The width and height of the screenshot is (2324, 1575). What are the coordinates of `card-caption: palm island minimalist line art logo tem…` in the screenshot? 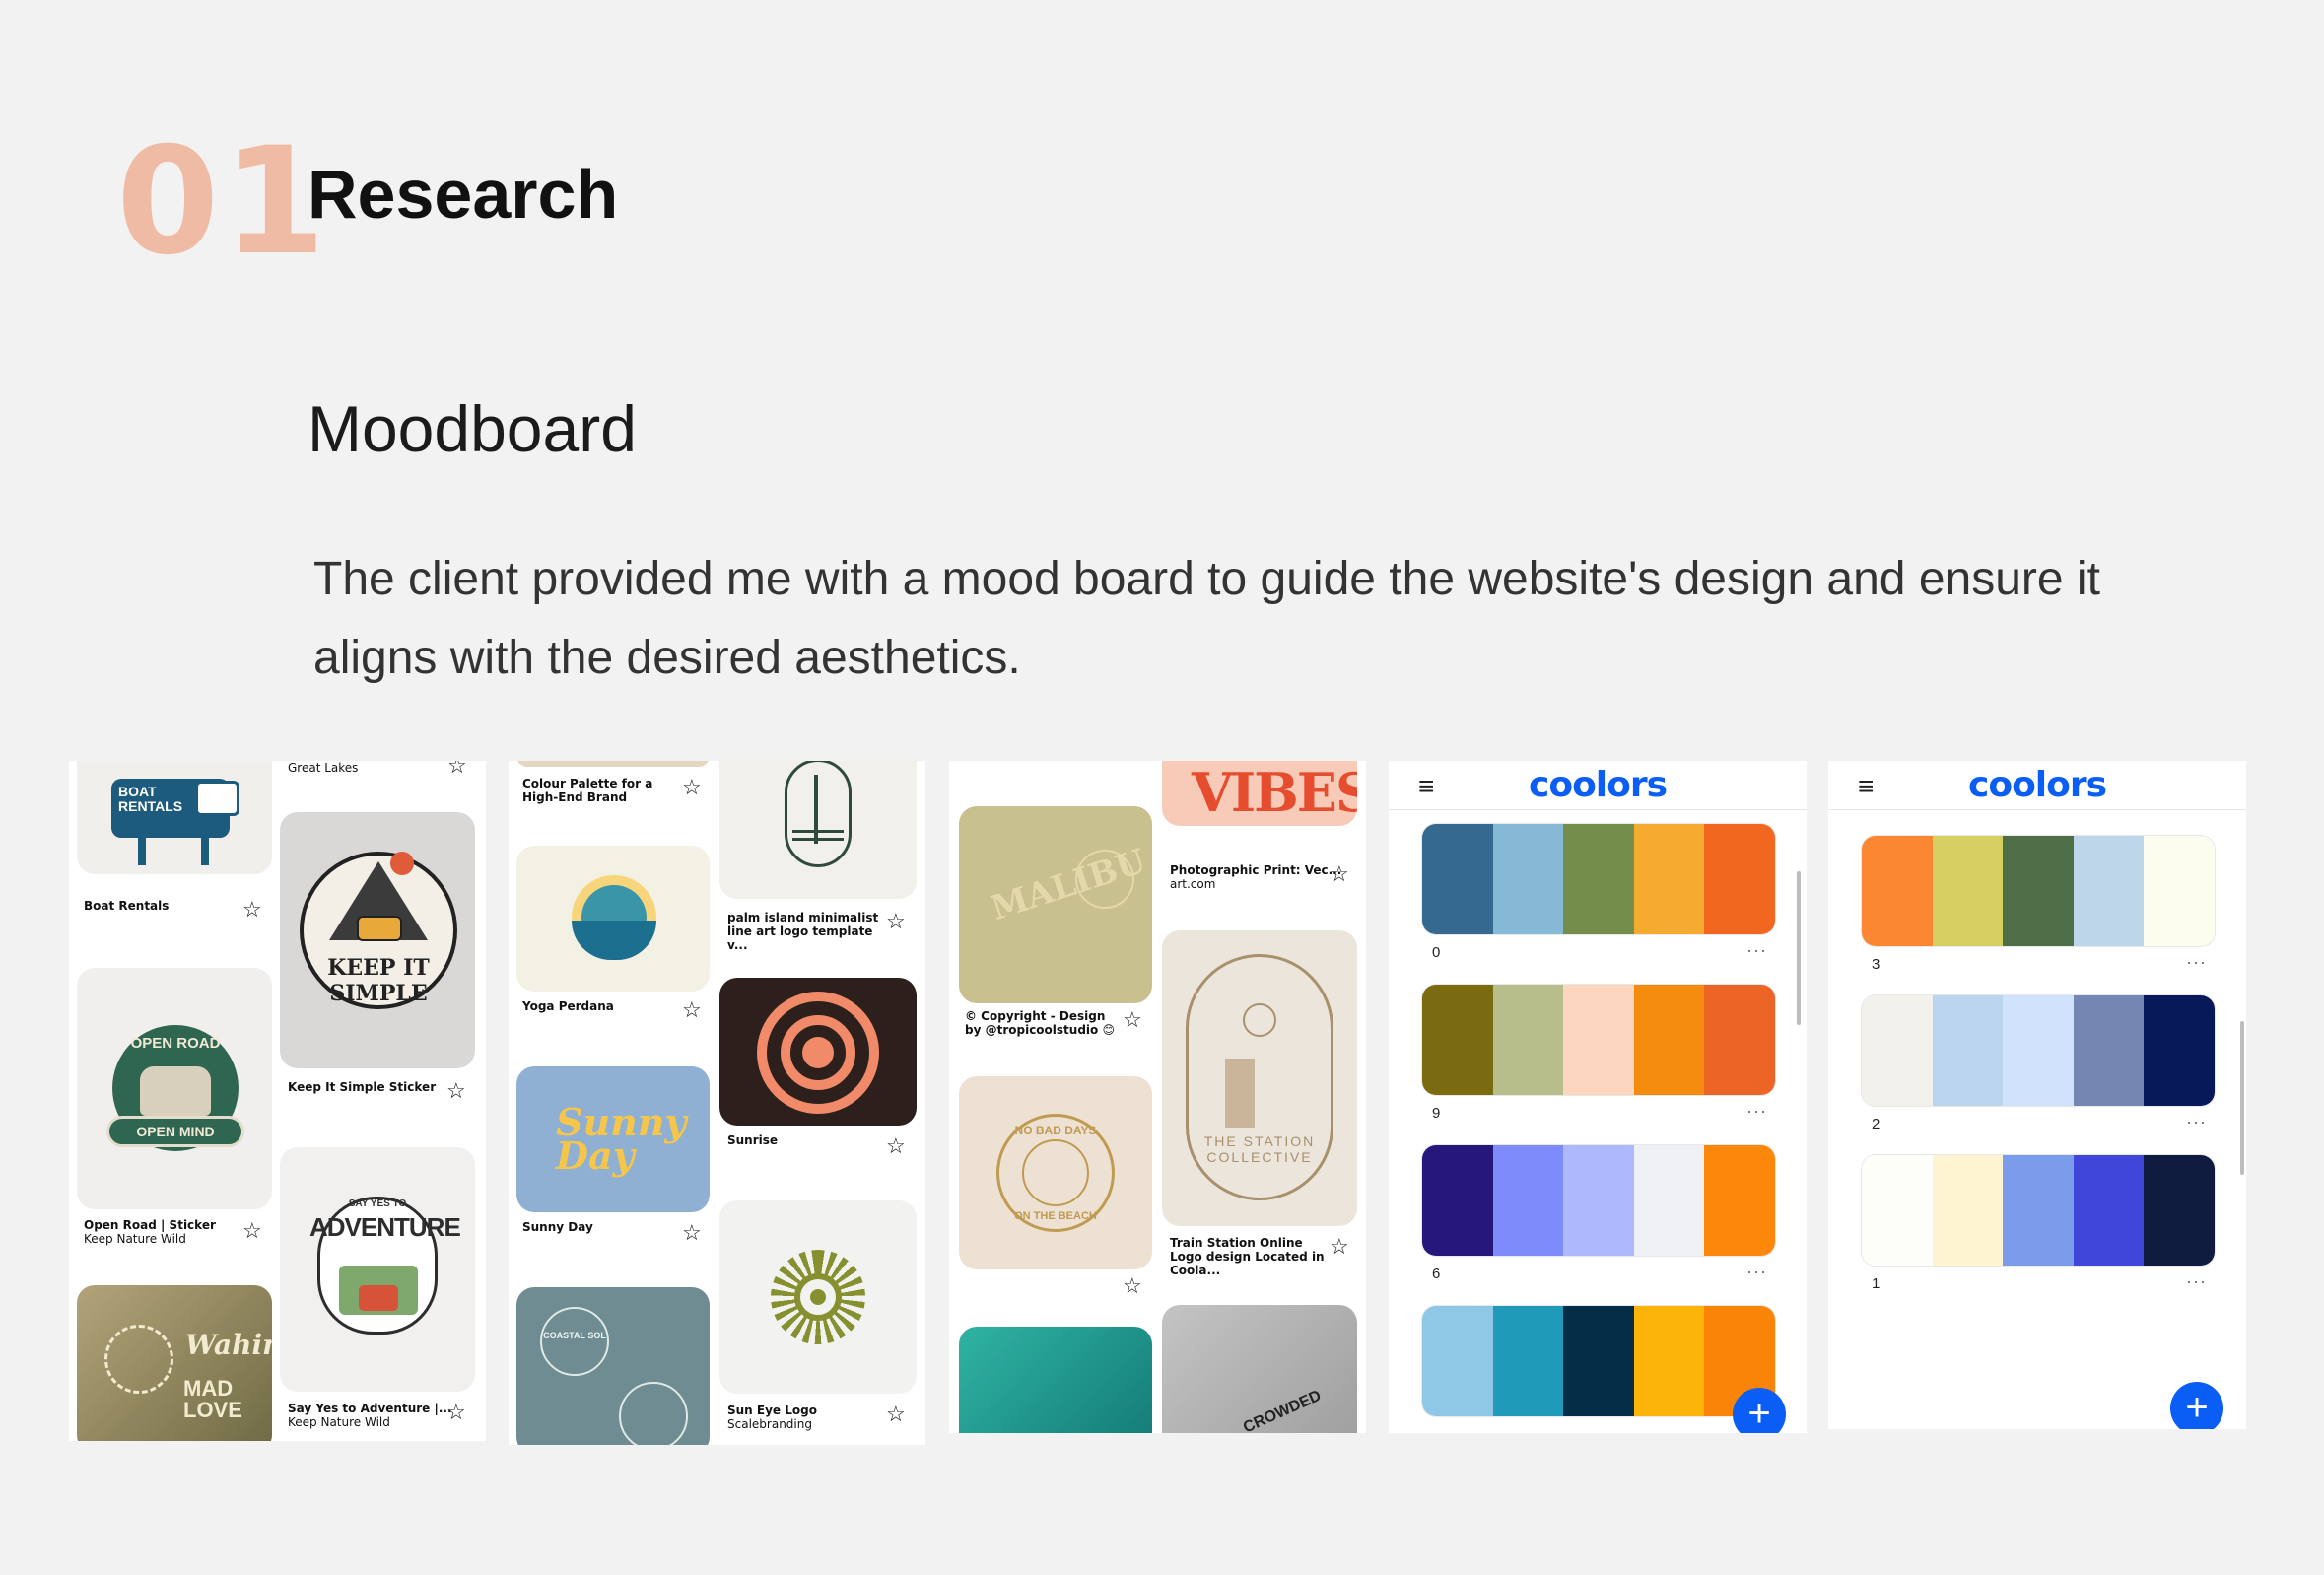 It's located at (803, 931).